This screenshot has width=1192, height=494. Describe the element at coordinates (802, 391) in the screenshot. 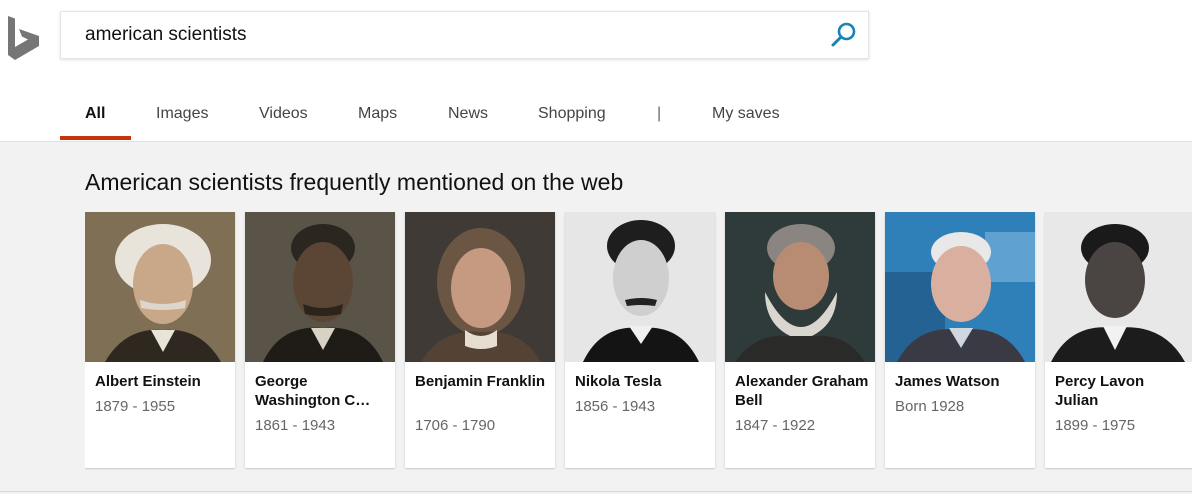

I see `person-name: Alexander Graham Bell` at that location.